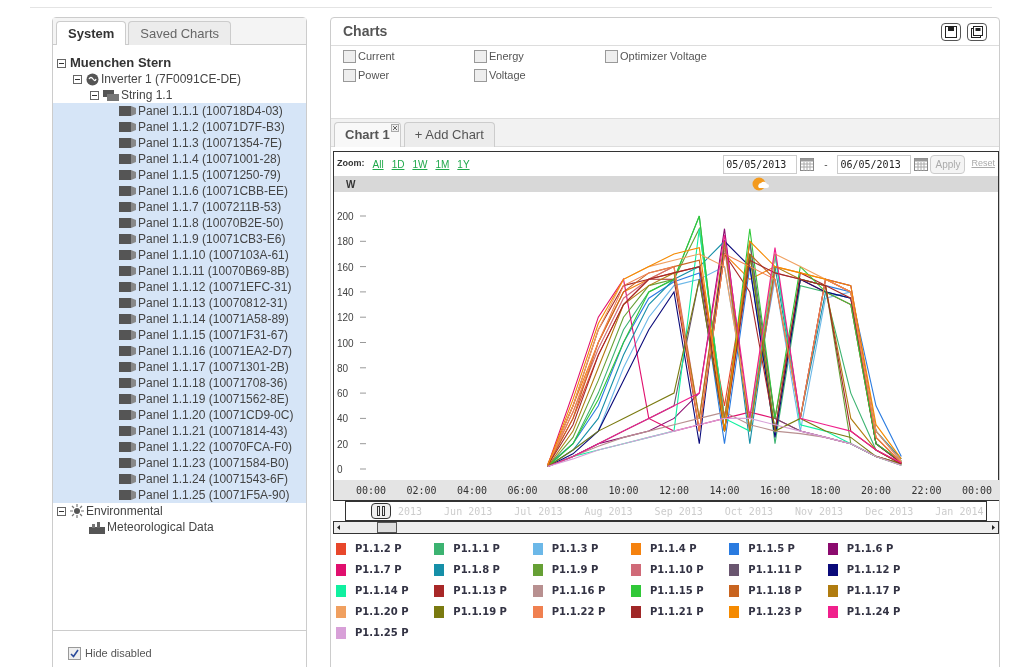 This screenshot has width=1022, height=667. I want to click on x-tick-label: 04:00, so click(472, 490).